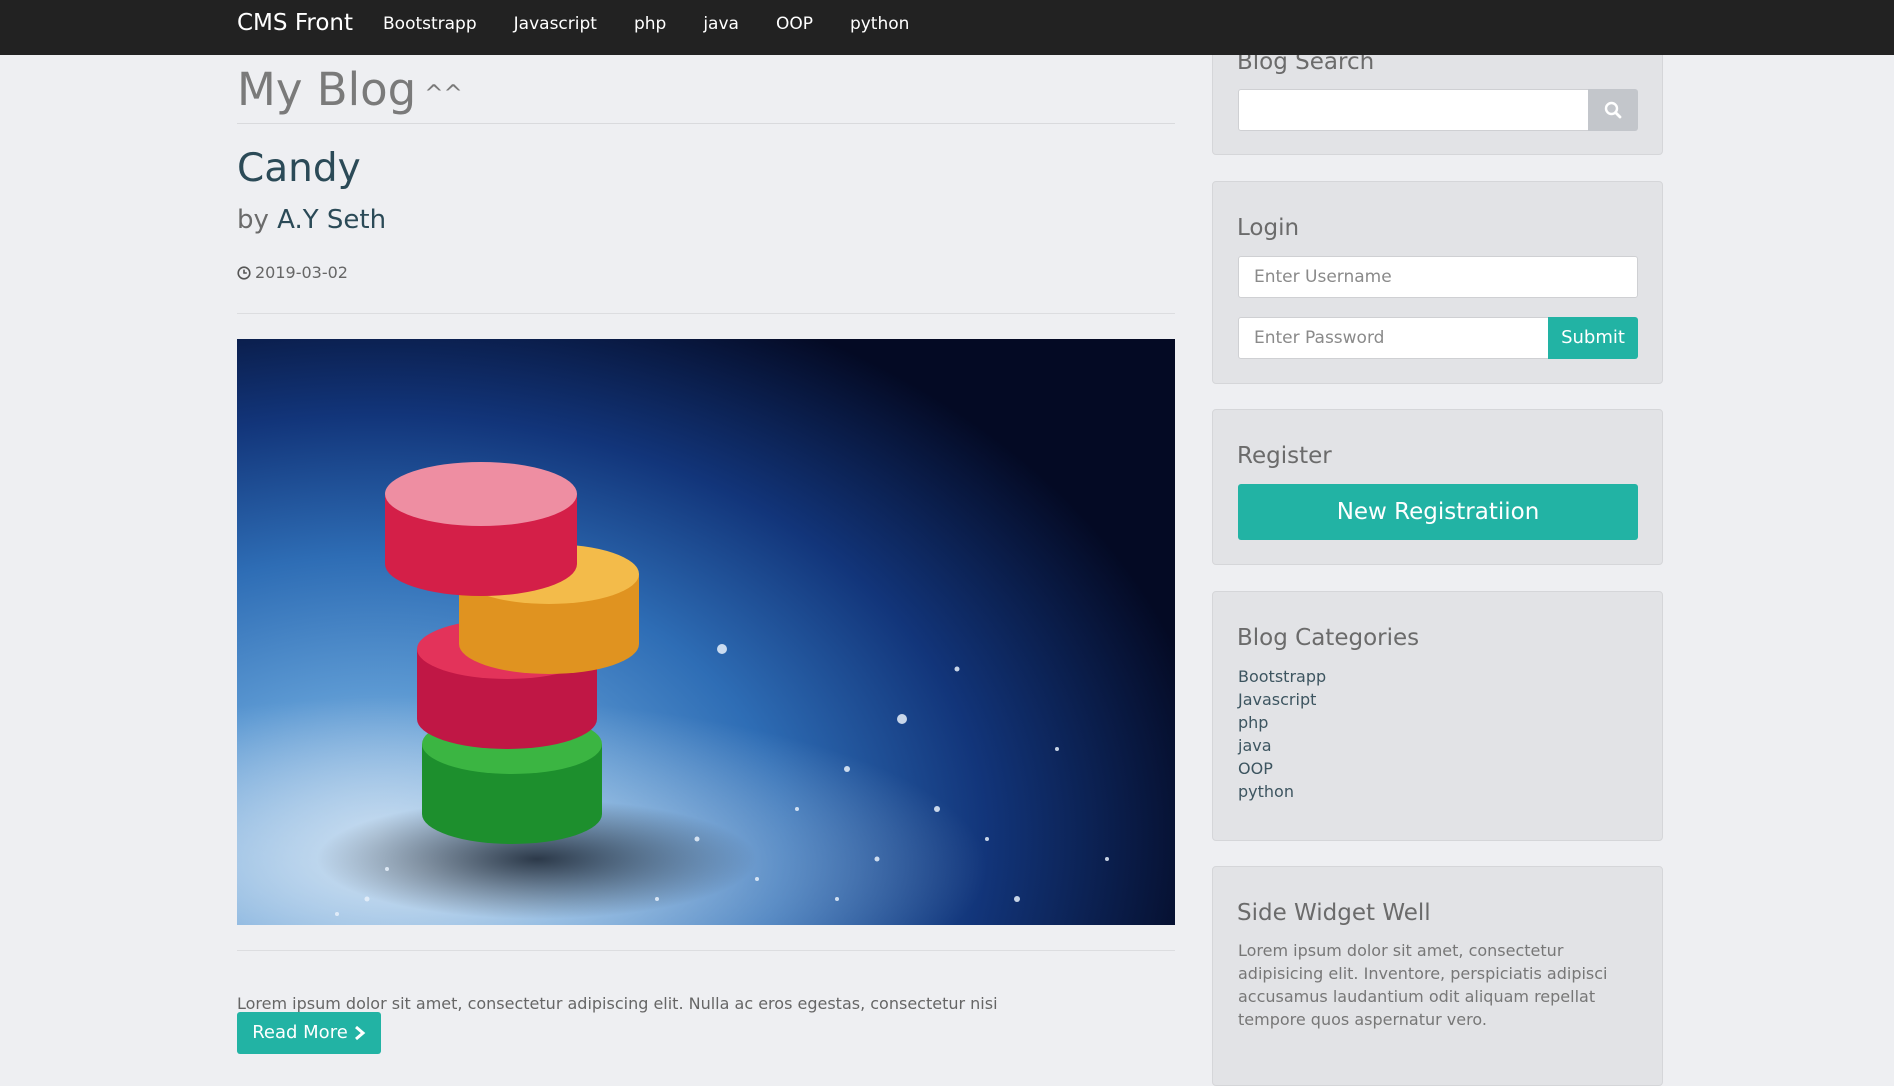 This screenshot has width=1894, height=1086. What do you see at coordinates (1393, 338) in the screenshot?
I see `password-field` at bounding box center [1393, 338].